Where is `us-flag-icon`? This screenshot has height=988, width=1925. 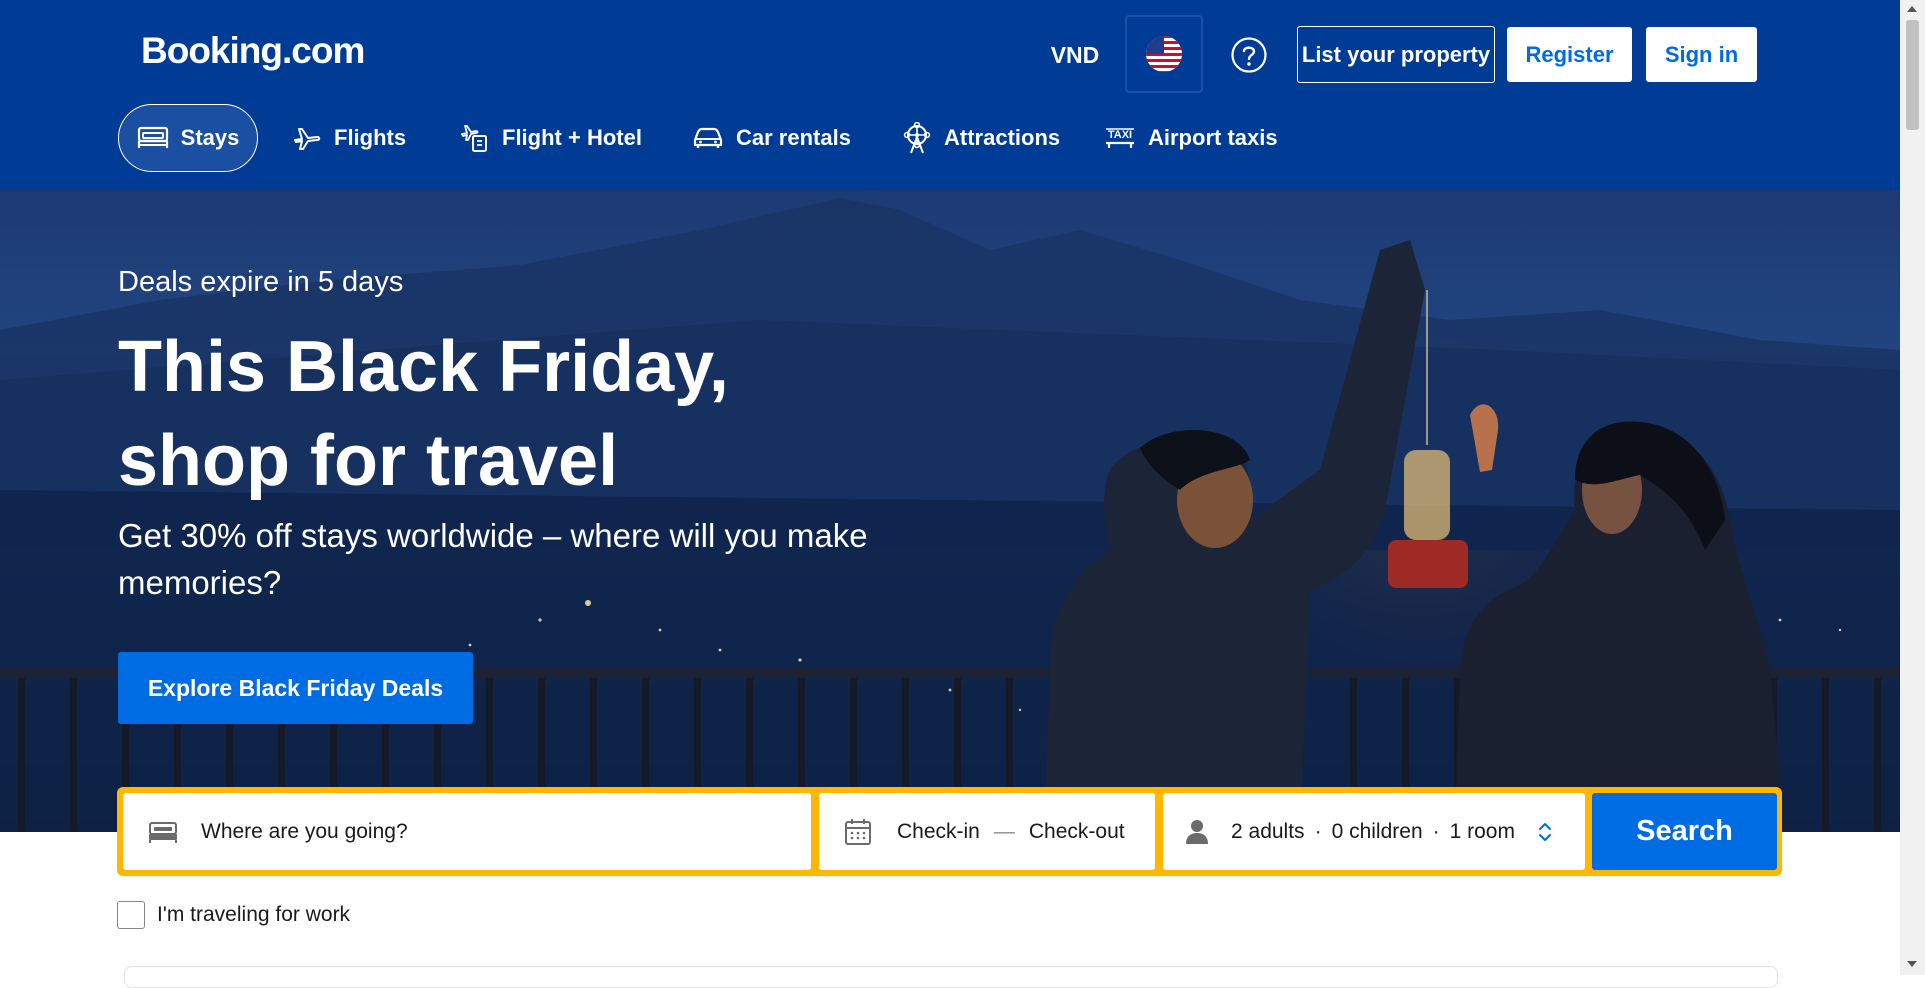 us-flag-icon is located at coordinates (1164, 54).